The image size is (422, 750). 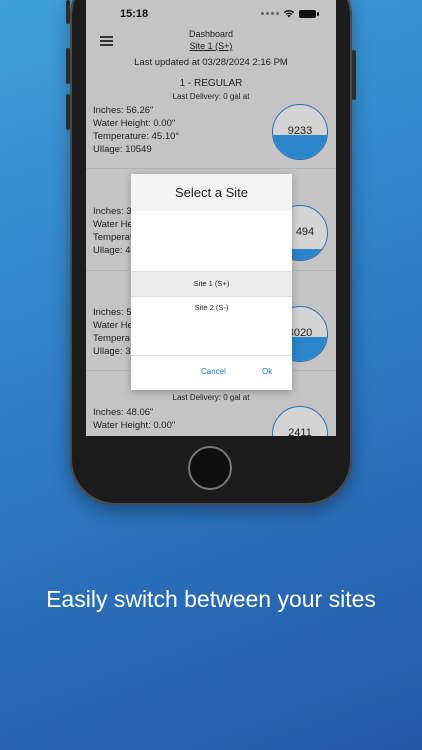 I want to click on home-button, so click(x=210, y=468).